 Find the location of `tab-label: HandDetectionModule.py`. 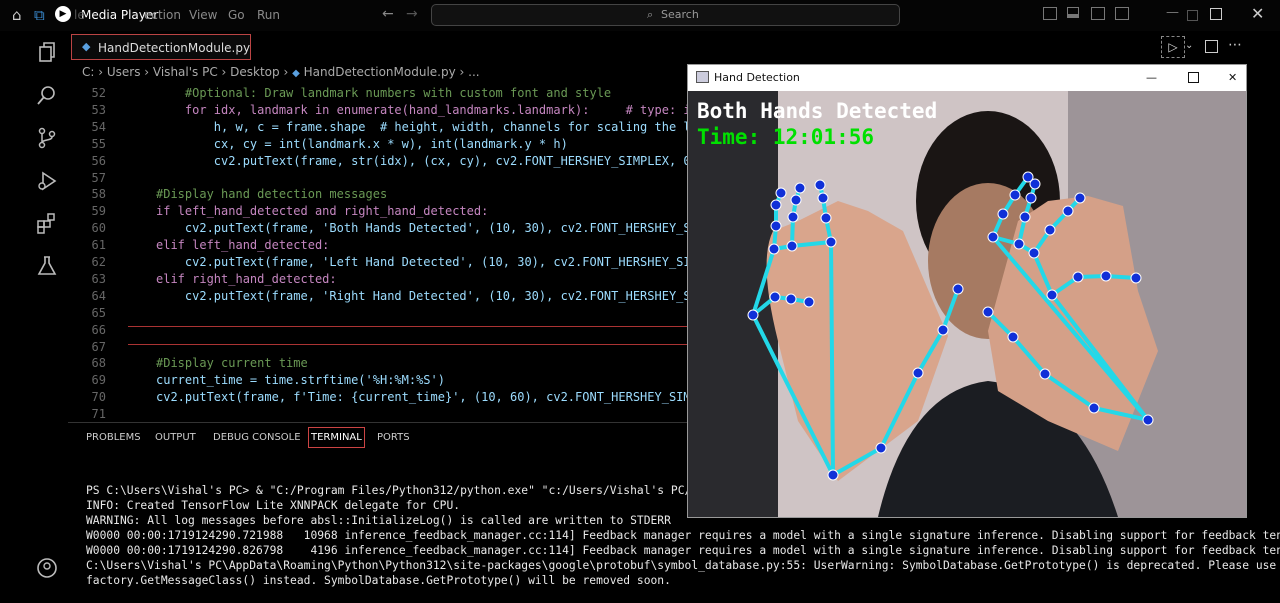

tab-label: HandDetectionModule.py is located at coordinates (174, 48).